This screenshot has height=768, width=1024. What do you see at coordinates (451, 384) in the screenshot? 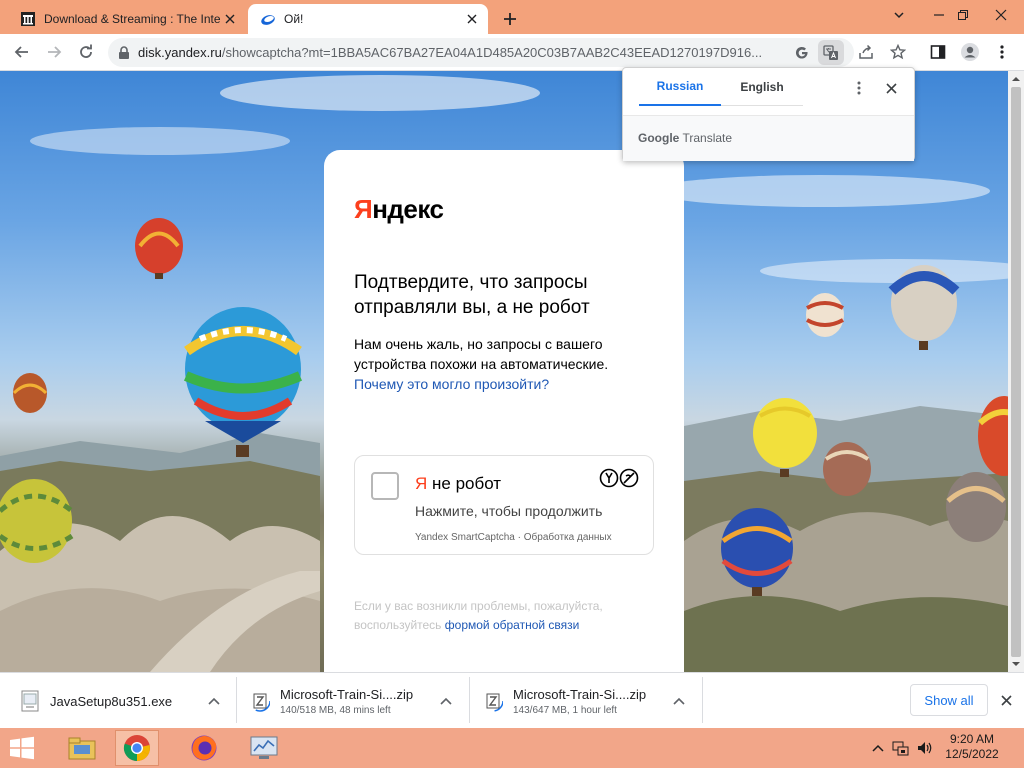
I see `why-link: Почему это могло произойти?` at bounding box center [451, 384].